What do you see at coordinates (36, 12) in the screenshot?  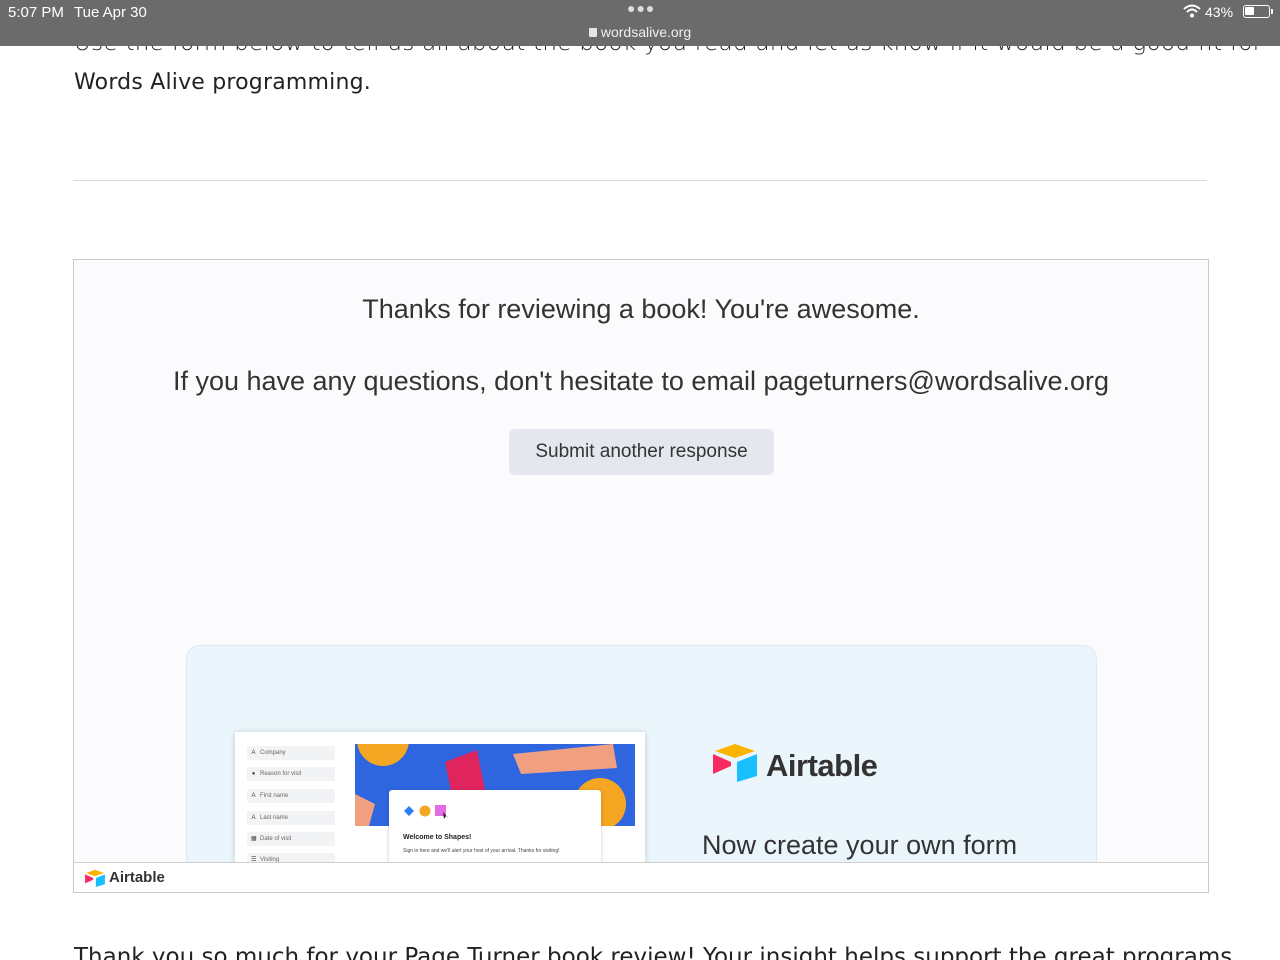 I see `status-time: 5:07 PM` at bounding box center [36, 12].